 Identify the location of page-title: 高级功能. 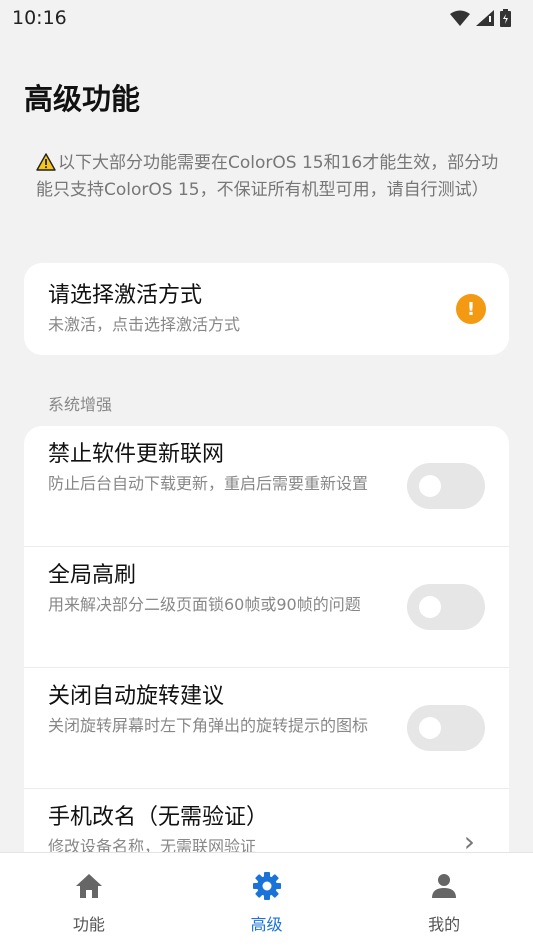
(82, 99).